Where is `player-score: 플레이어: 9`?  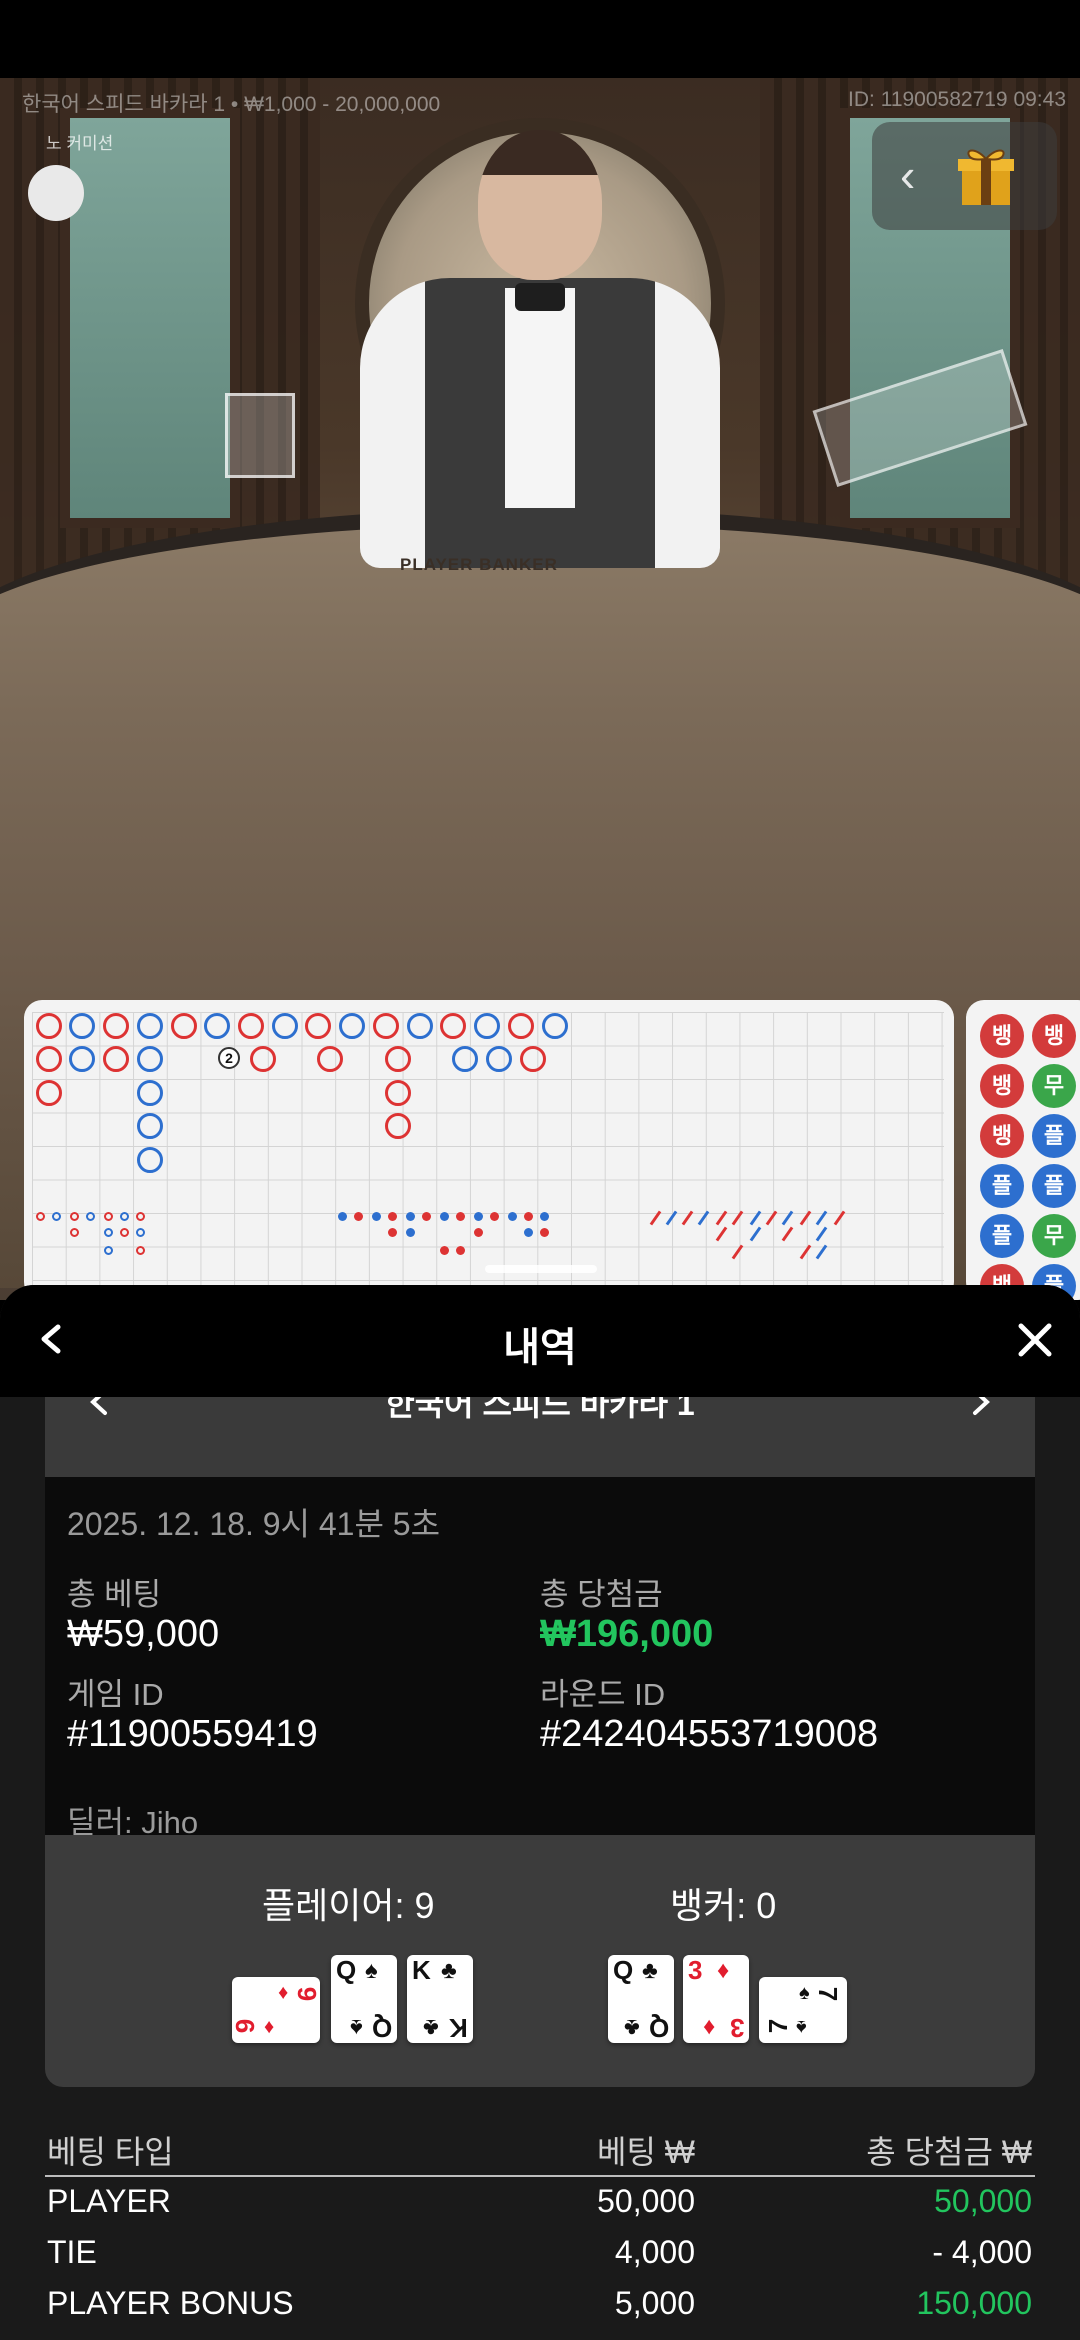
player-score: 플레이어: 9 is located at coordinates (348, 1905).